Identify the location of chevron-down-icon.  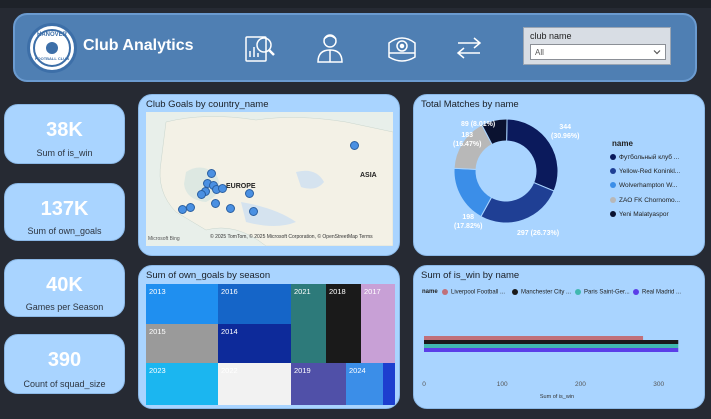
(657, 52).